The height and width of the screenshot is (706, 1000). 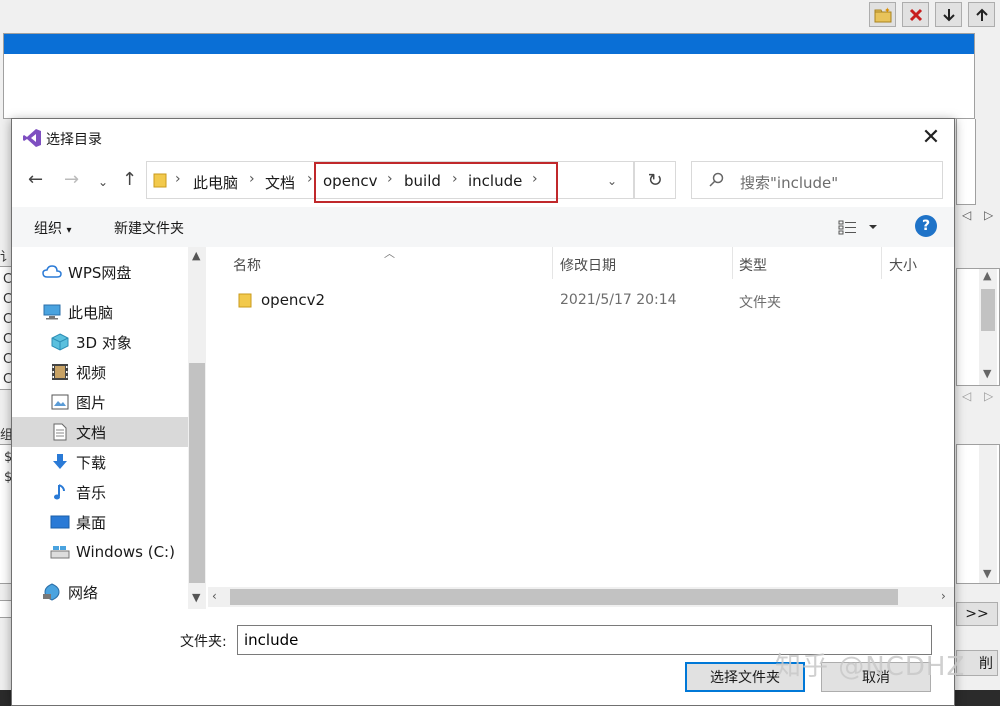 What do you see at coordinates (618, 300) in the screenshot?
I see `file-modified: 2021/5/17 20:14` at bounding box center [618, 300].